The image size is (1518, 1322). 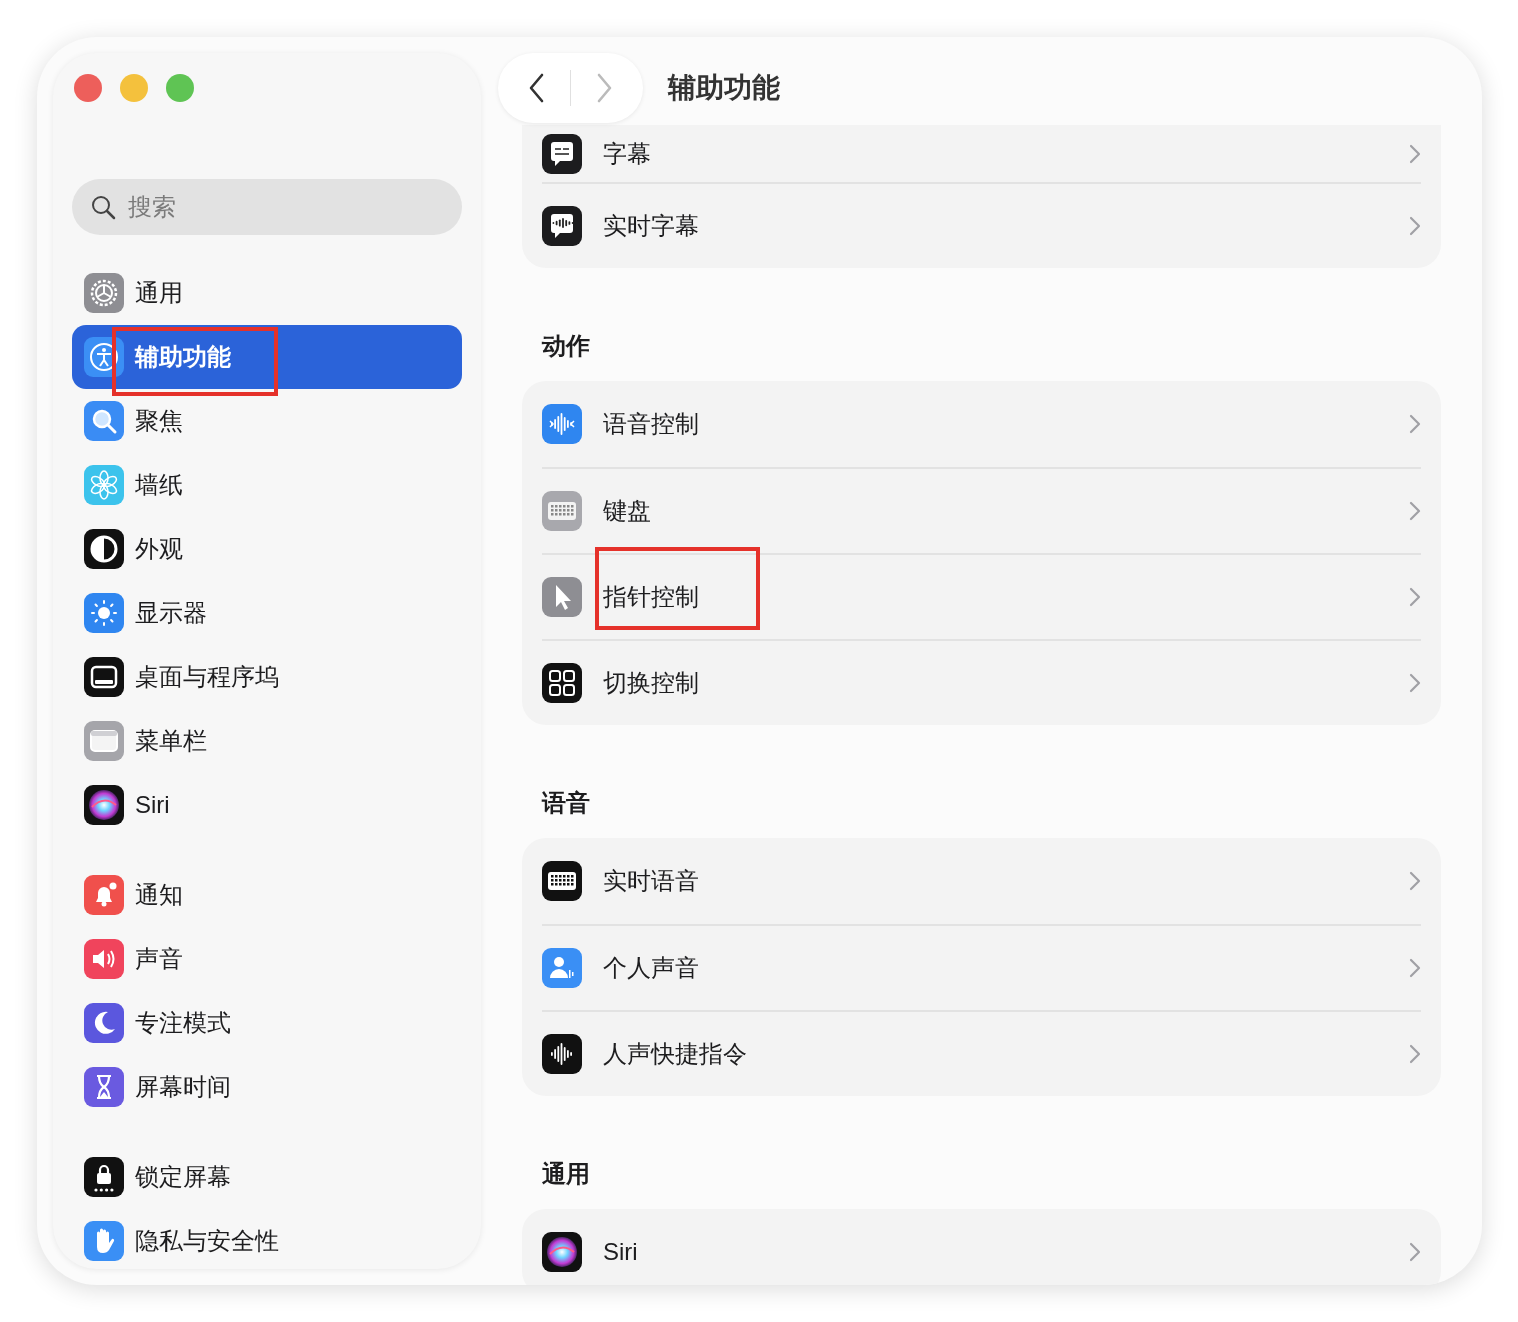 I want to click on grid-icon, so click(x=562, y=683).